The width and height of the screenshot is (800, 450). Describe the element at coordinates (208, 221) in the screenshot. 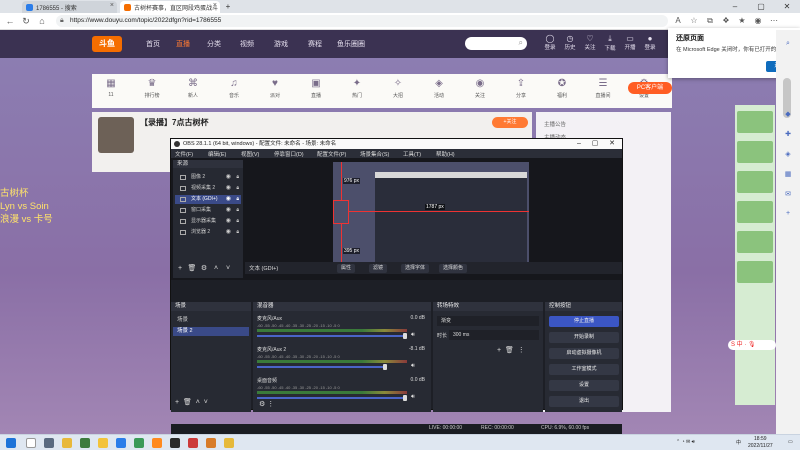

I see `source-item: 显示器采集 ◉ 🔒︎` at that location.